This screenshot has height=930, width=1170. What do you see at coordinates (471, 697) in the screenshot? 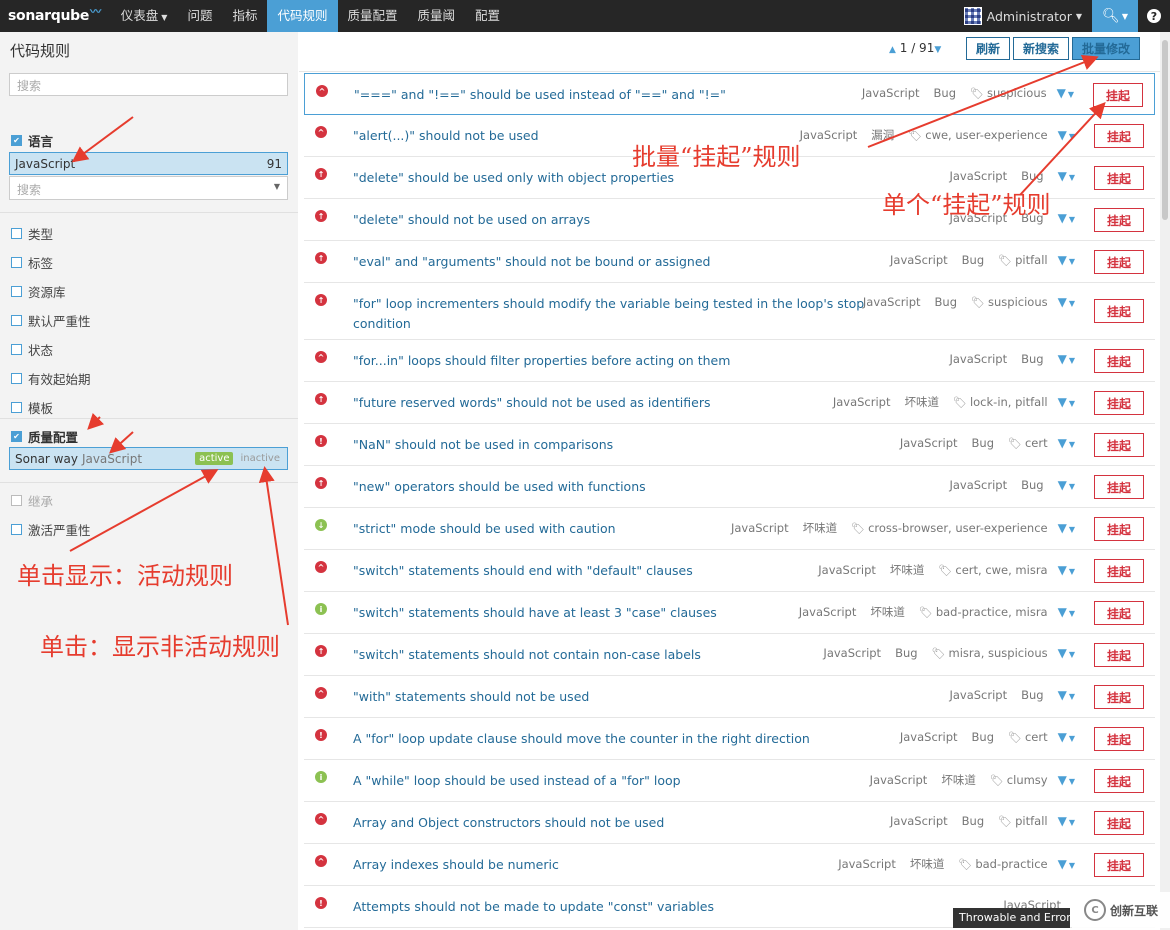
I see `rule-title: "with" statements should not be used` at bounding box center [471, 697].